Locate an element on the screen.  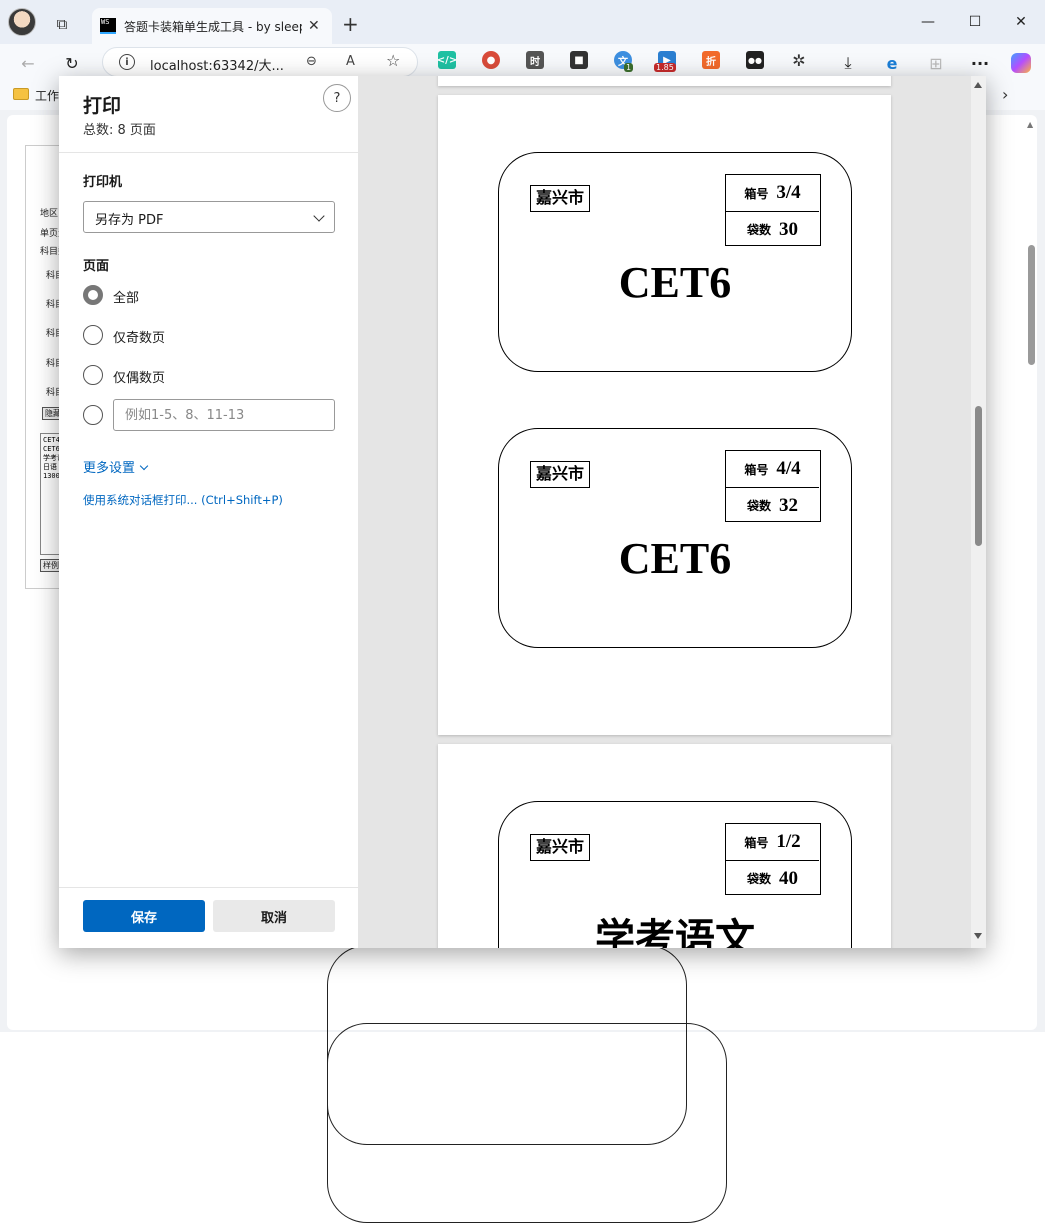
page-scrollbar-thumb is located at coordinates (1031, 305).